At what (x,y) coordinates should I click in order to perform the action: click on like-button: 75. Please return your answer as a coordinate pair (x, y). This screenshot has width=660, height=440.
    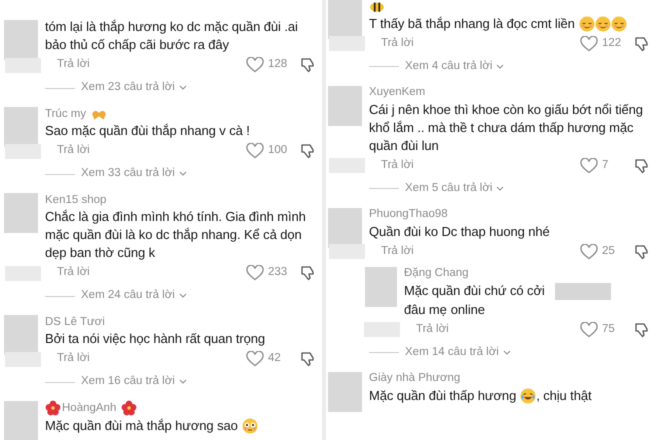
    Looking at the image, I should click on (603, 329).